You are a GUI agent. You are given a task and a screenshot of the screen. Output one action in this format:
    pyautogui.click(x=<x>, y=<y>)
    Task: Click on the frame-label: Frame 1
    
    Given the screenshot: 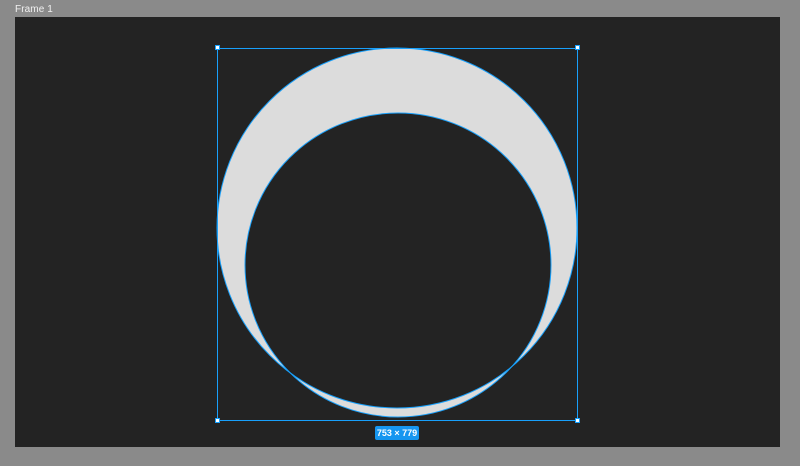 What is the action you would take?
    pyautogui.click(x=34, y=10)
    